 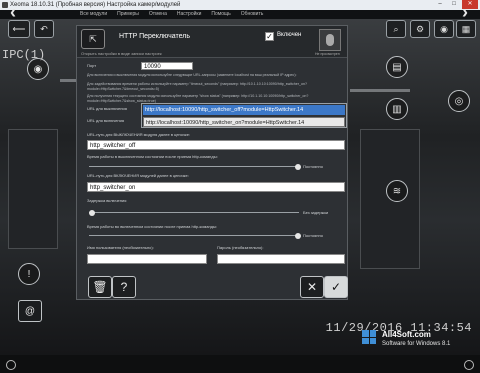 I want to click on port-input: 10090, so click(x=167, y=66).